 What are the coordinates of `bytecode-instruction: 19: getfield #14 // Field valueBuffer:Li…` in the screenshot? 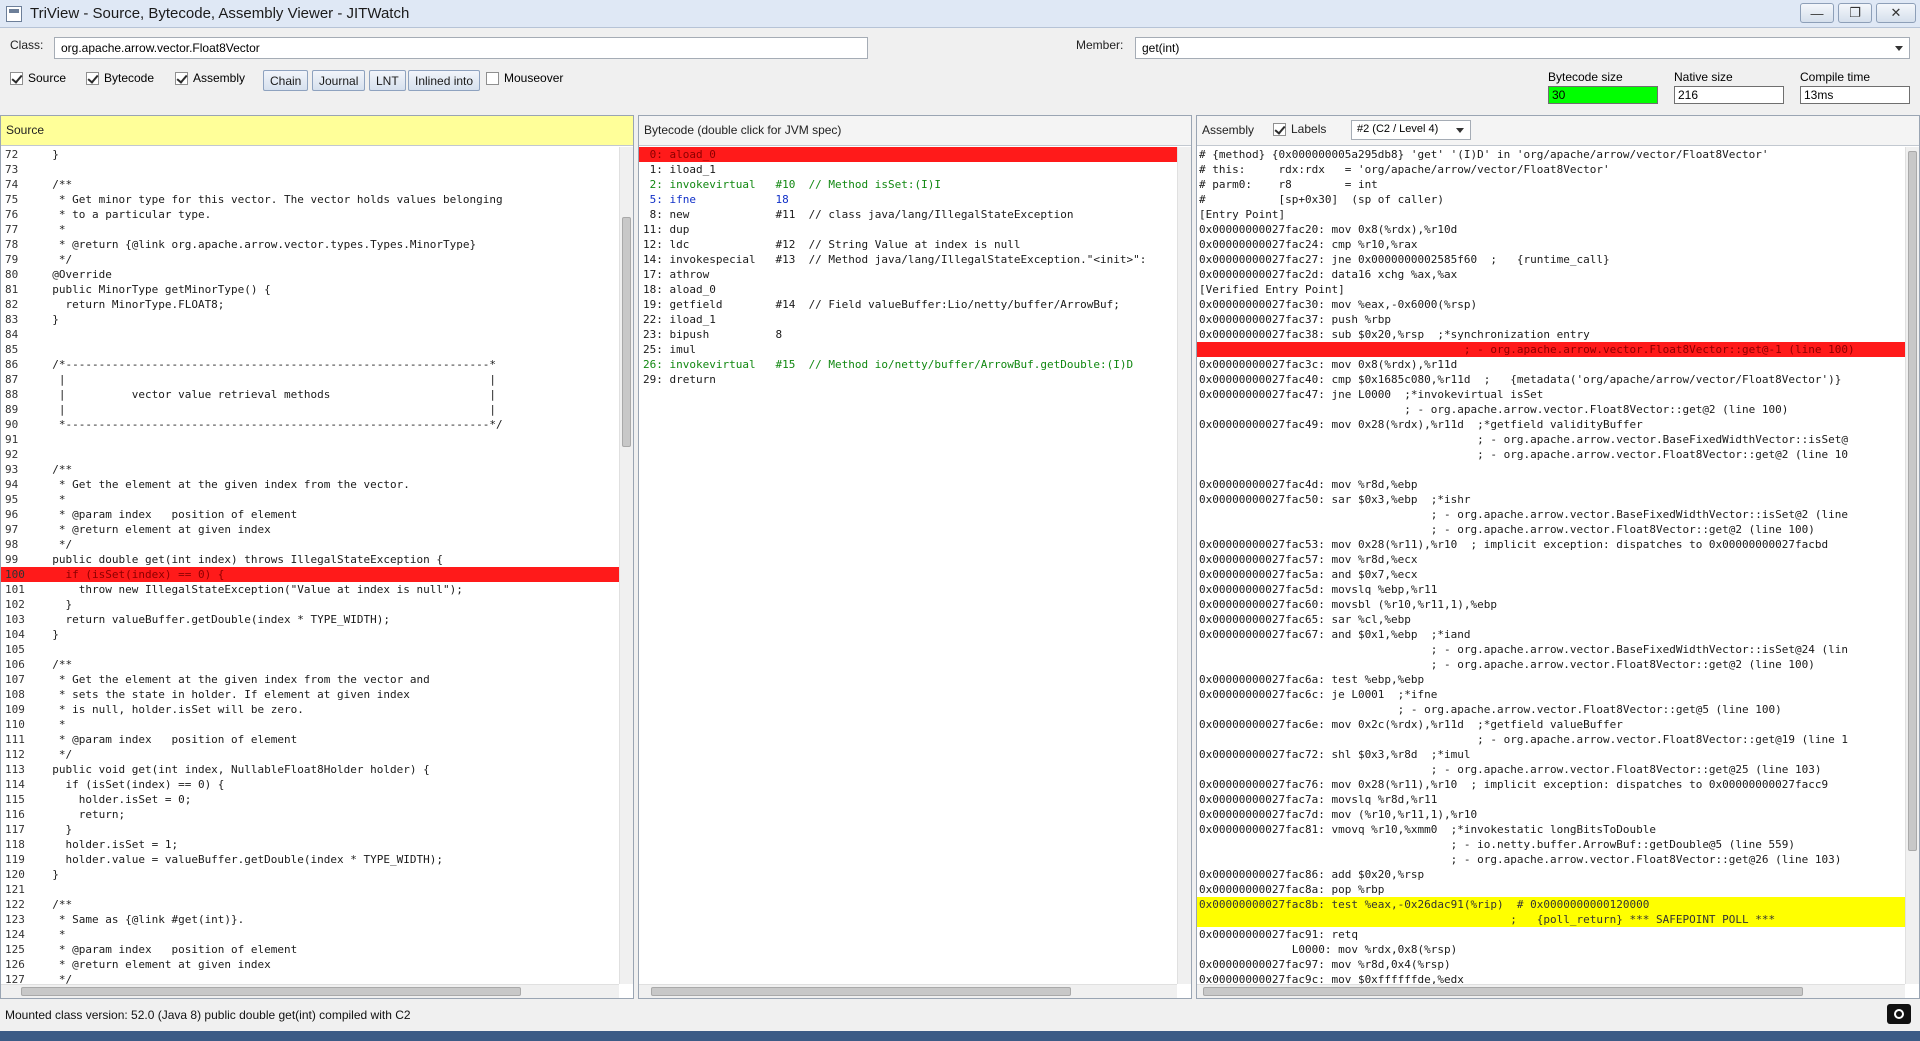 It's located at (908, 304).